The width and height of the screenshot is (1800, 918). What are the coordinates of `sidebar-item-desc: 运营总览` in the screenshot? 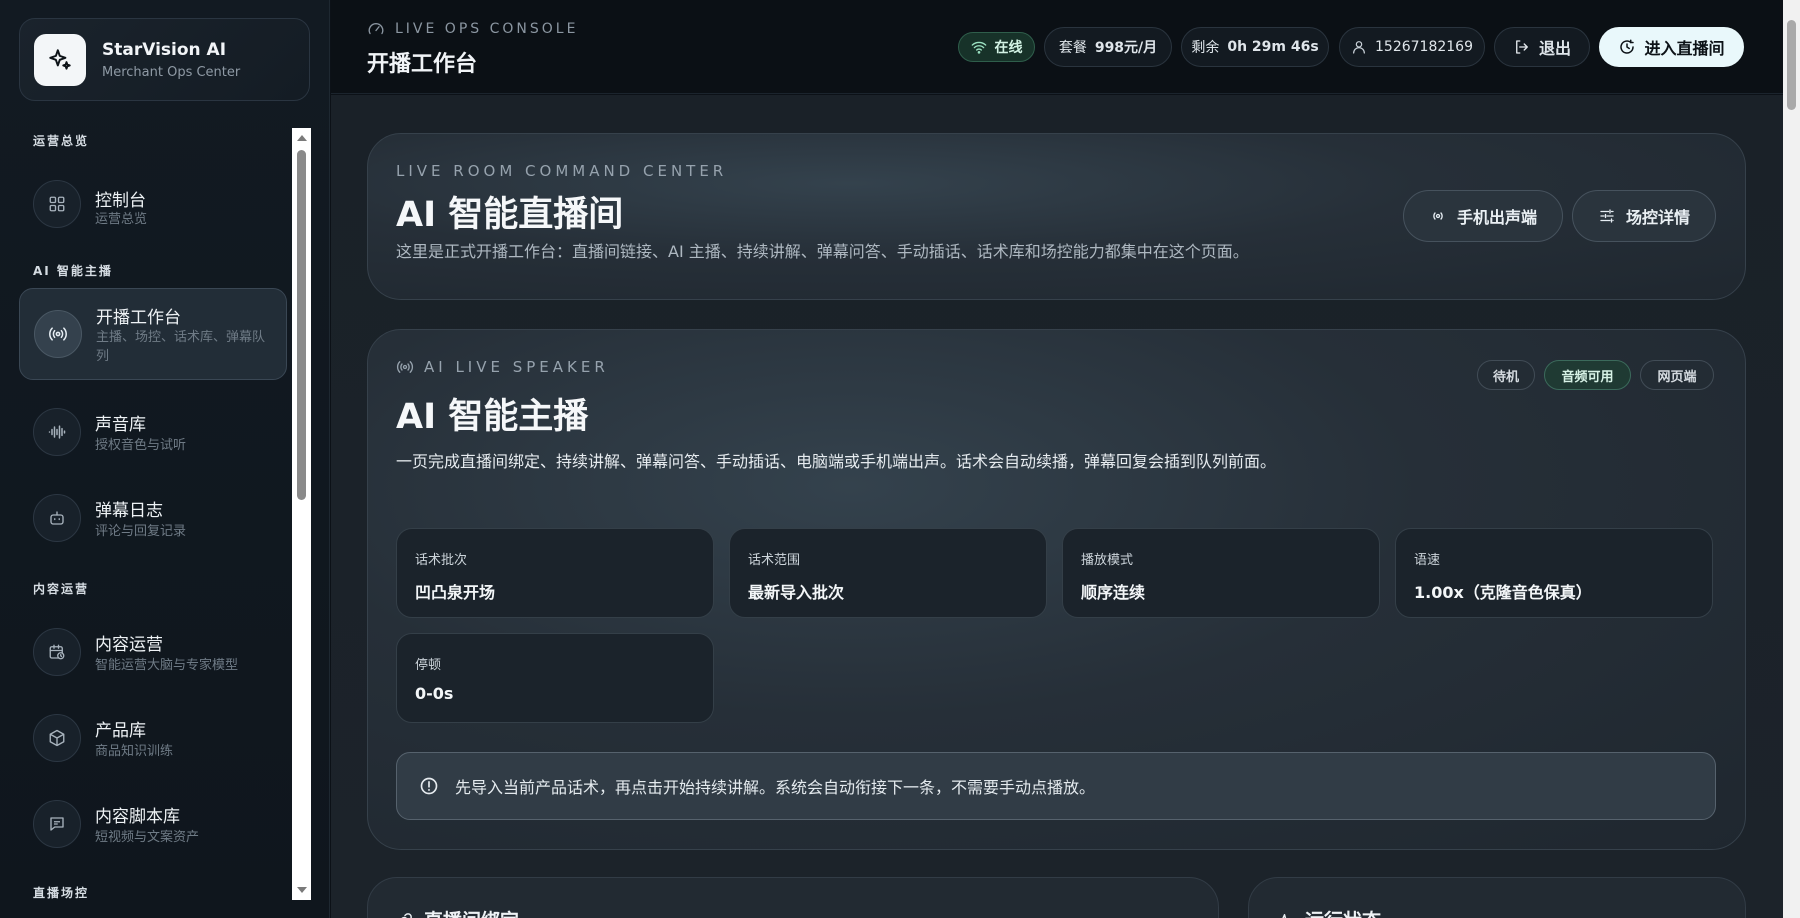 It's located at (121, 219).